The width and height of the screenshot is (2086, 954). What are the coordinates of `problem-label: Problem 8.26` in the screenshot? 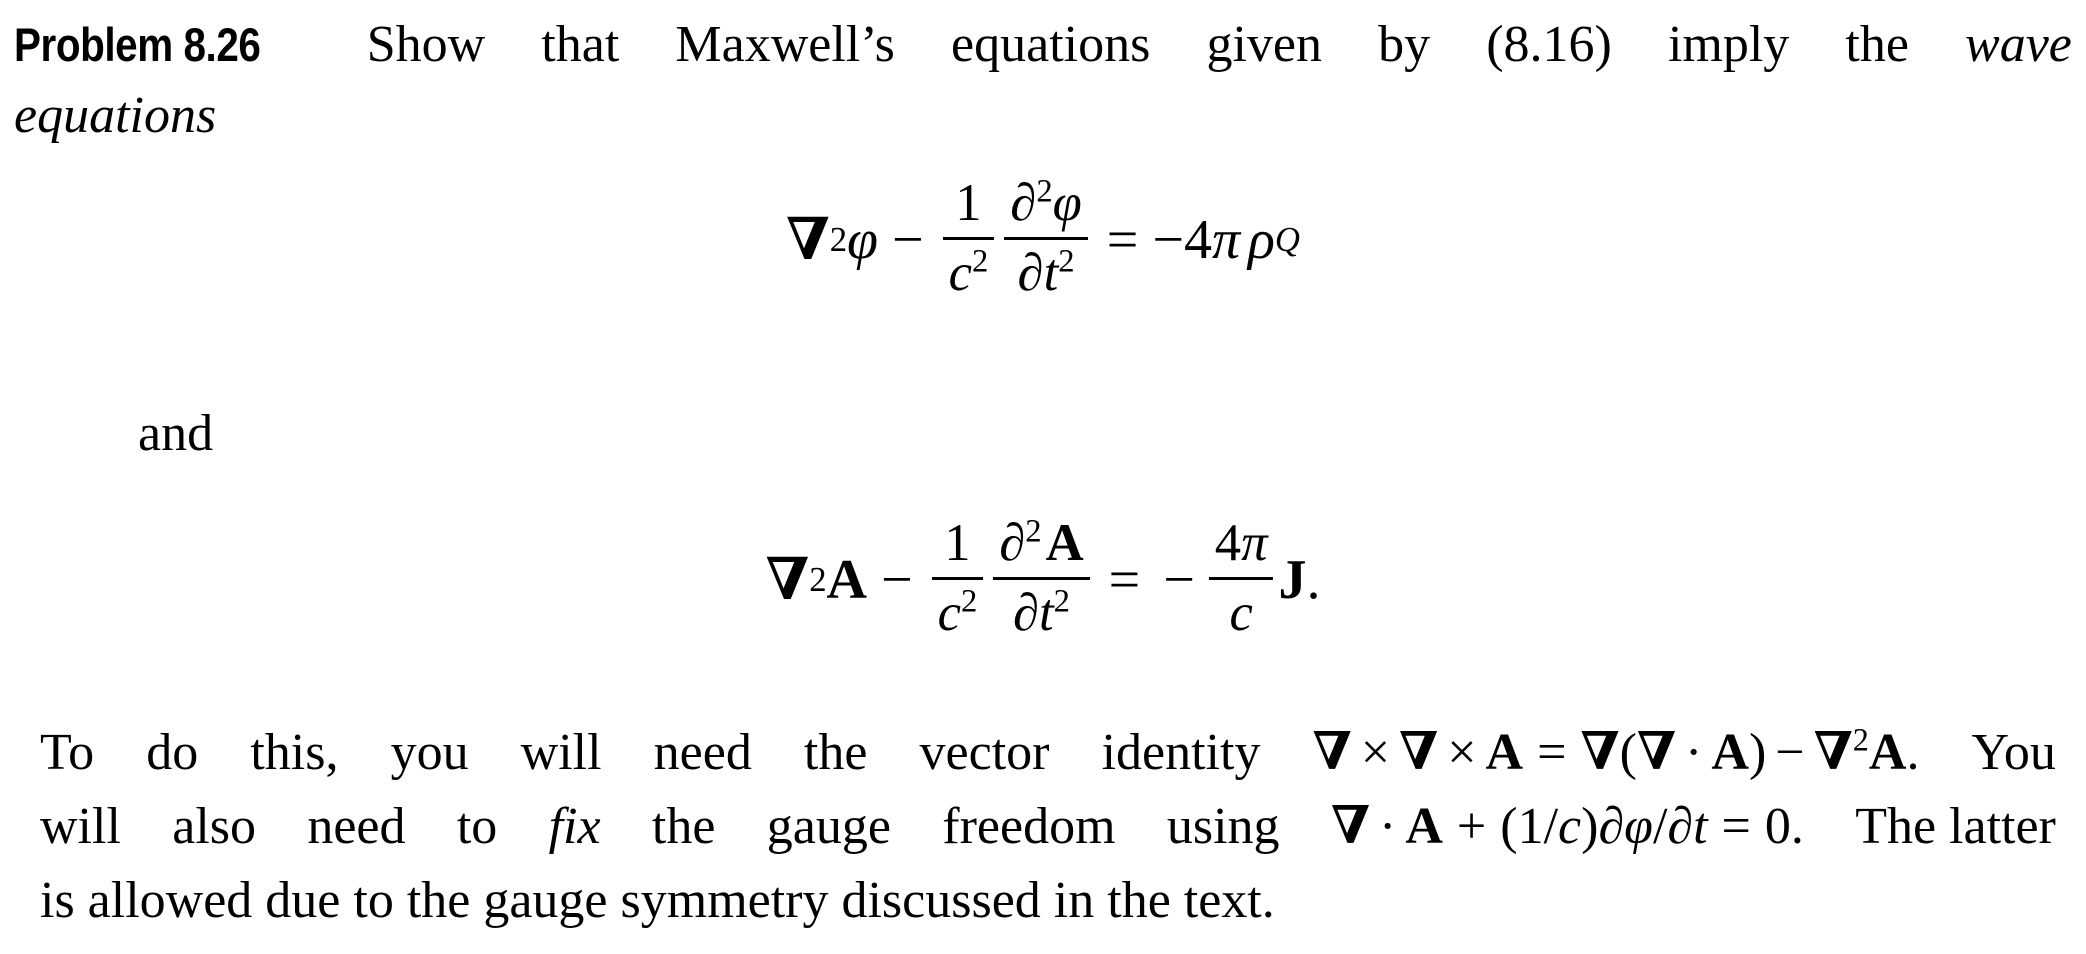 It's located at (137, 44).